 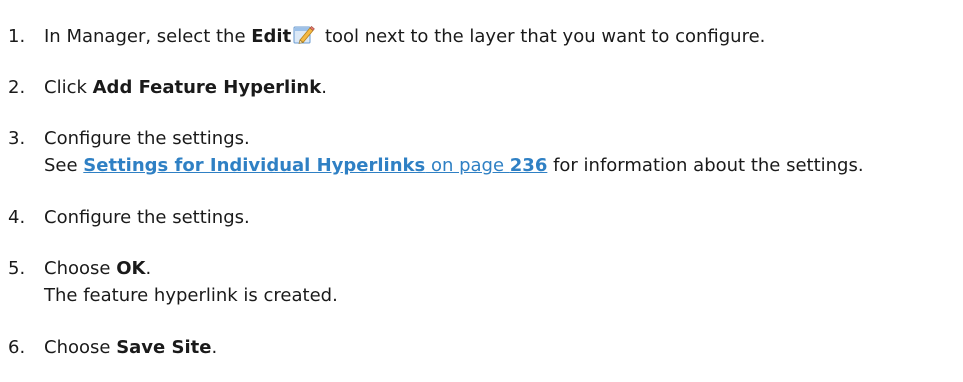 I want to click on step-number: 6., so click(x=17, y=347).